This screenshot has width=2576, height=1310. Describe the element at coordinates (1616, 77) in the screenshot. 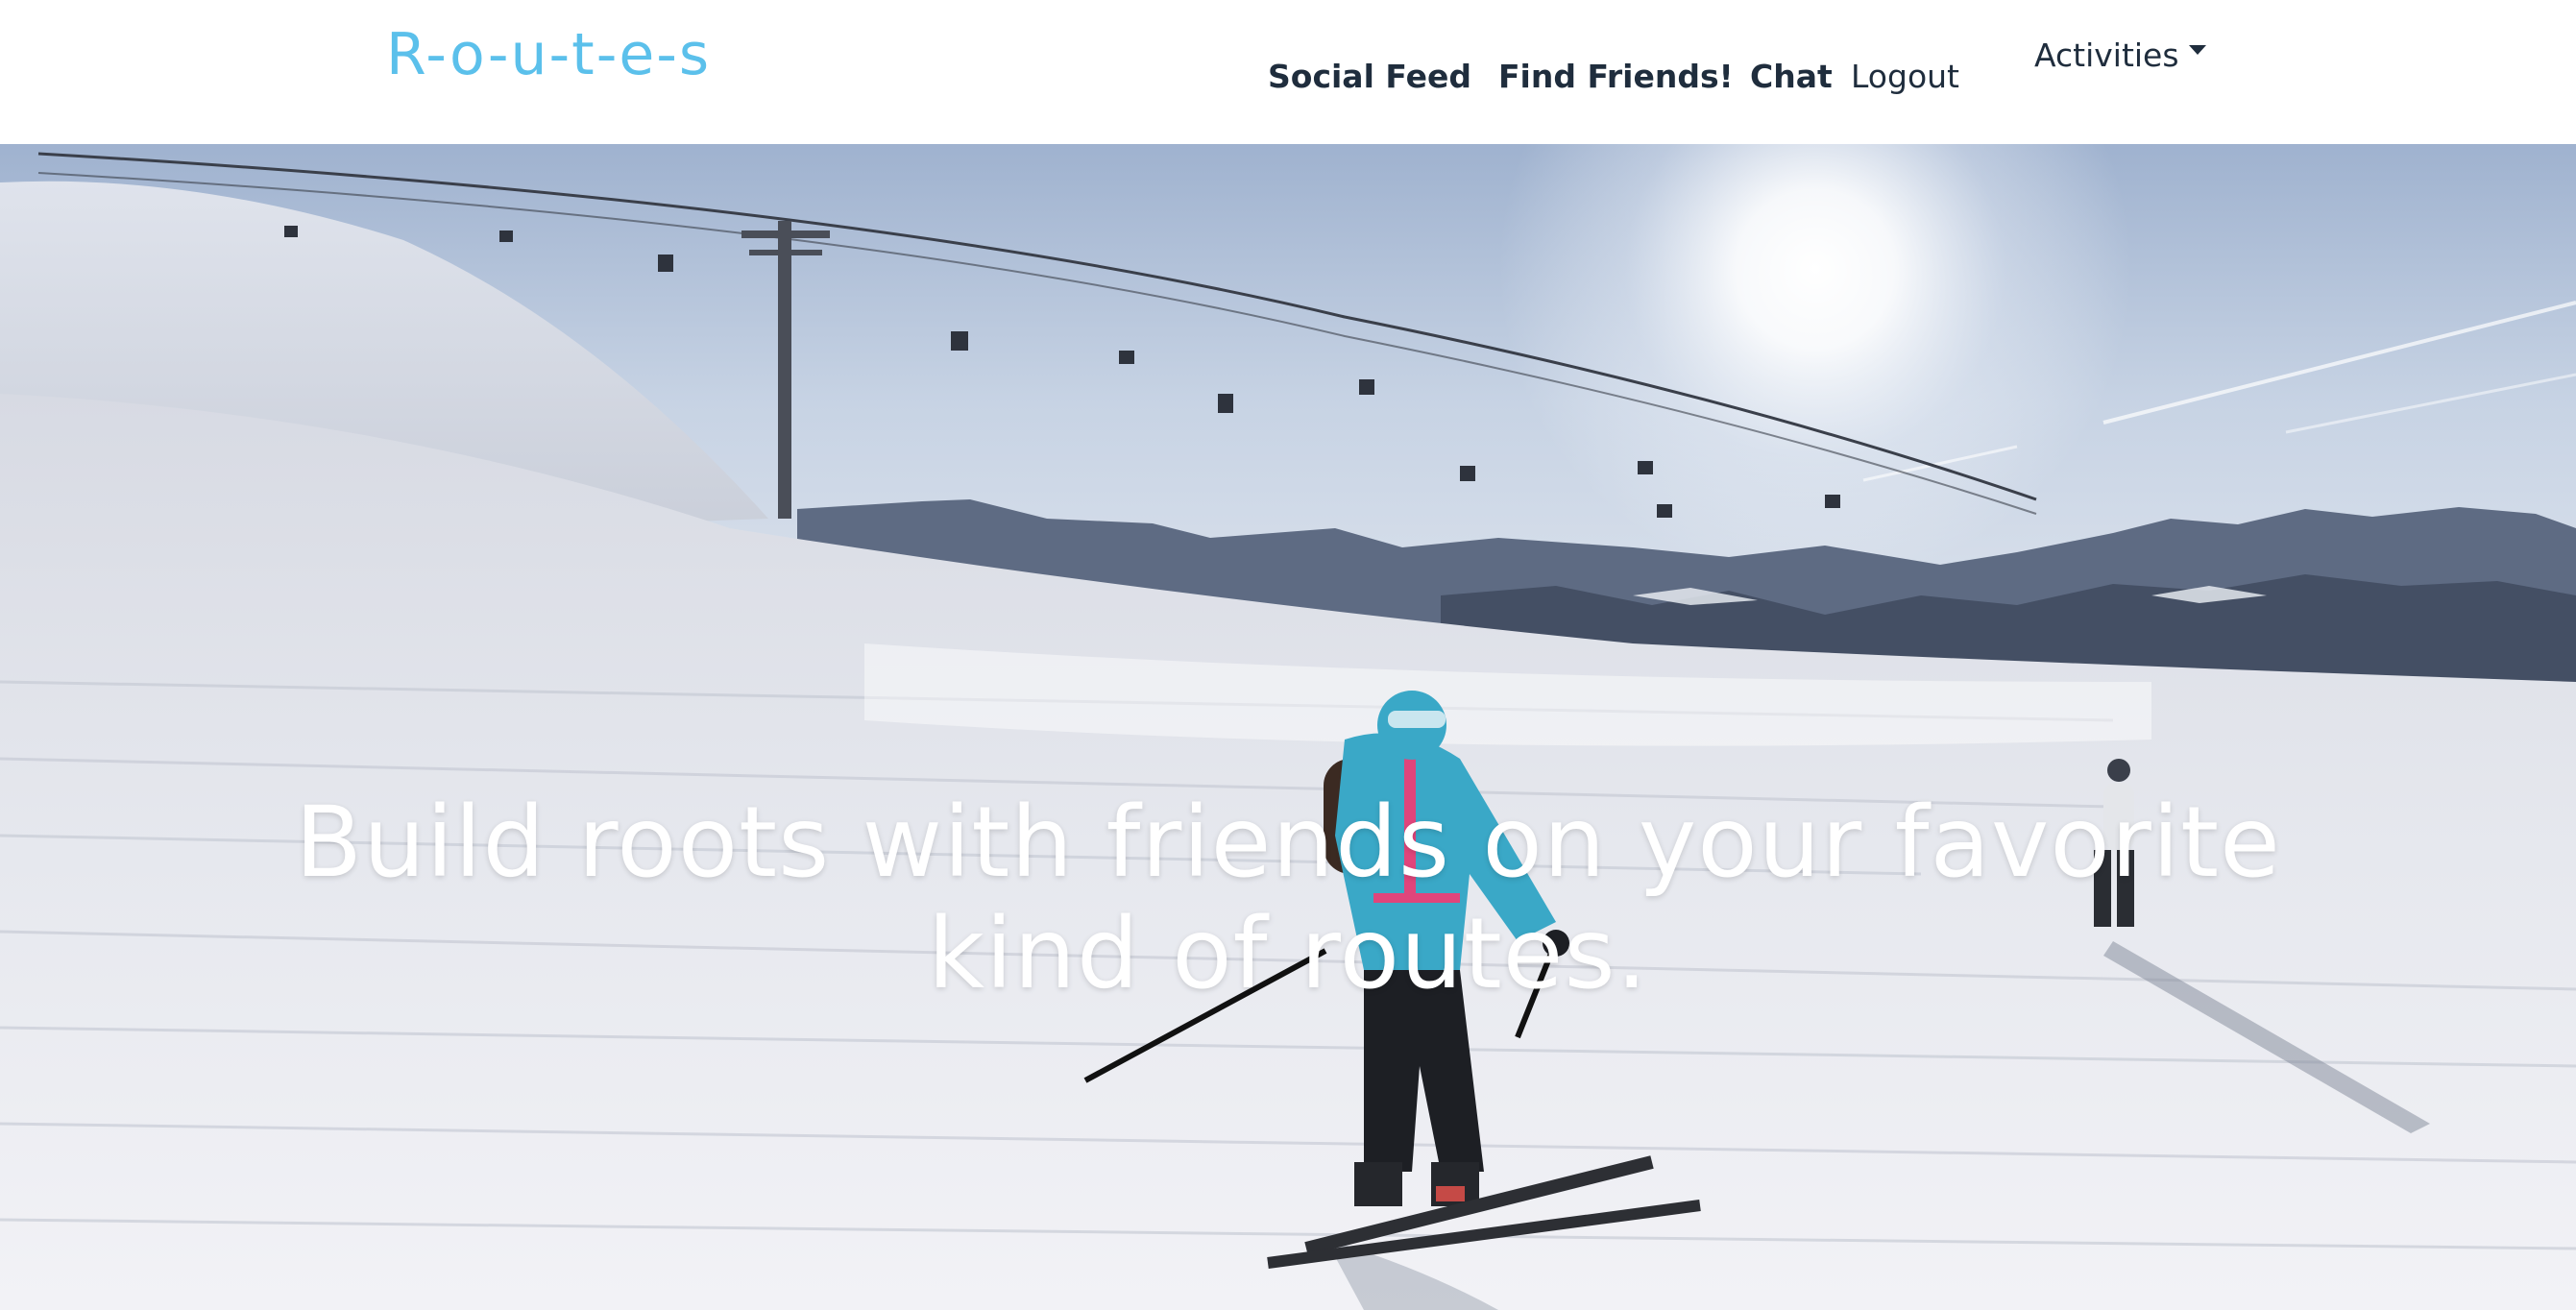

I see `nav-find-friends-link: Find Friends!` at that location.